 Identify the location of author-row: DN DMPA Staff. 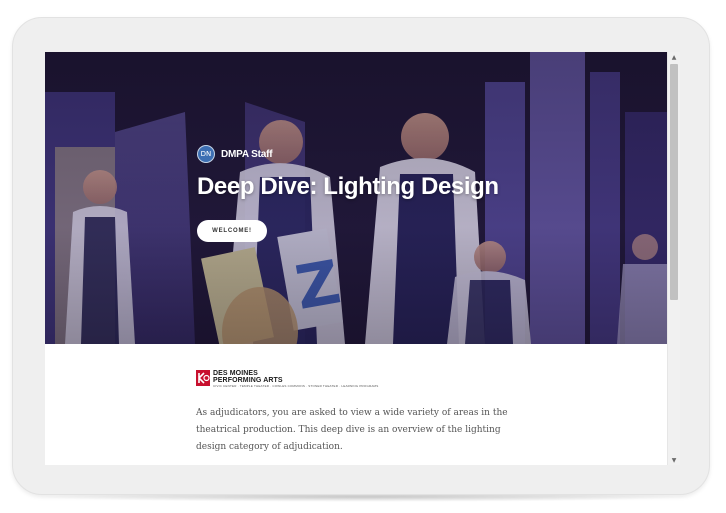
(235, 154).